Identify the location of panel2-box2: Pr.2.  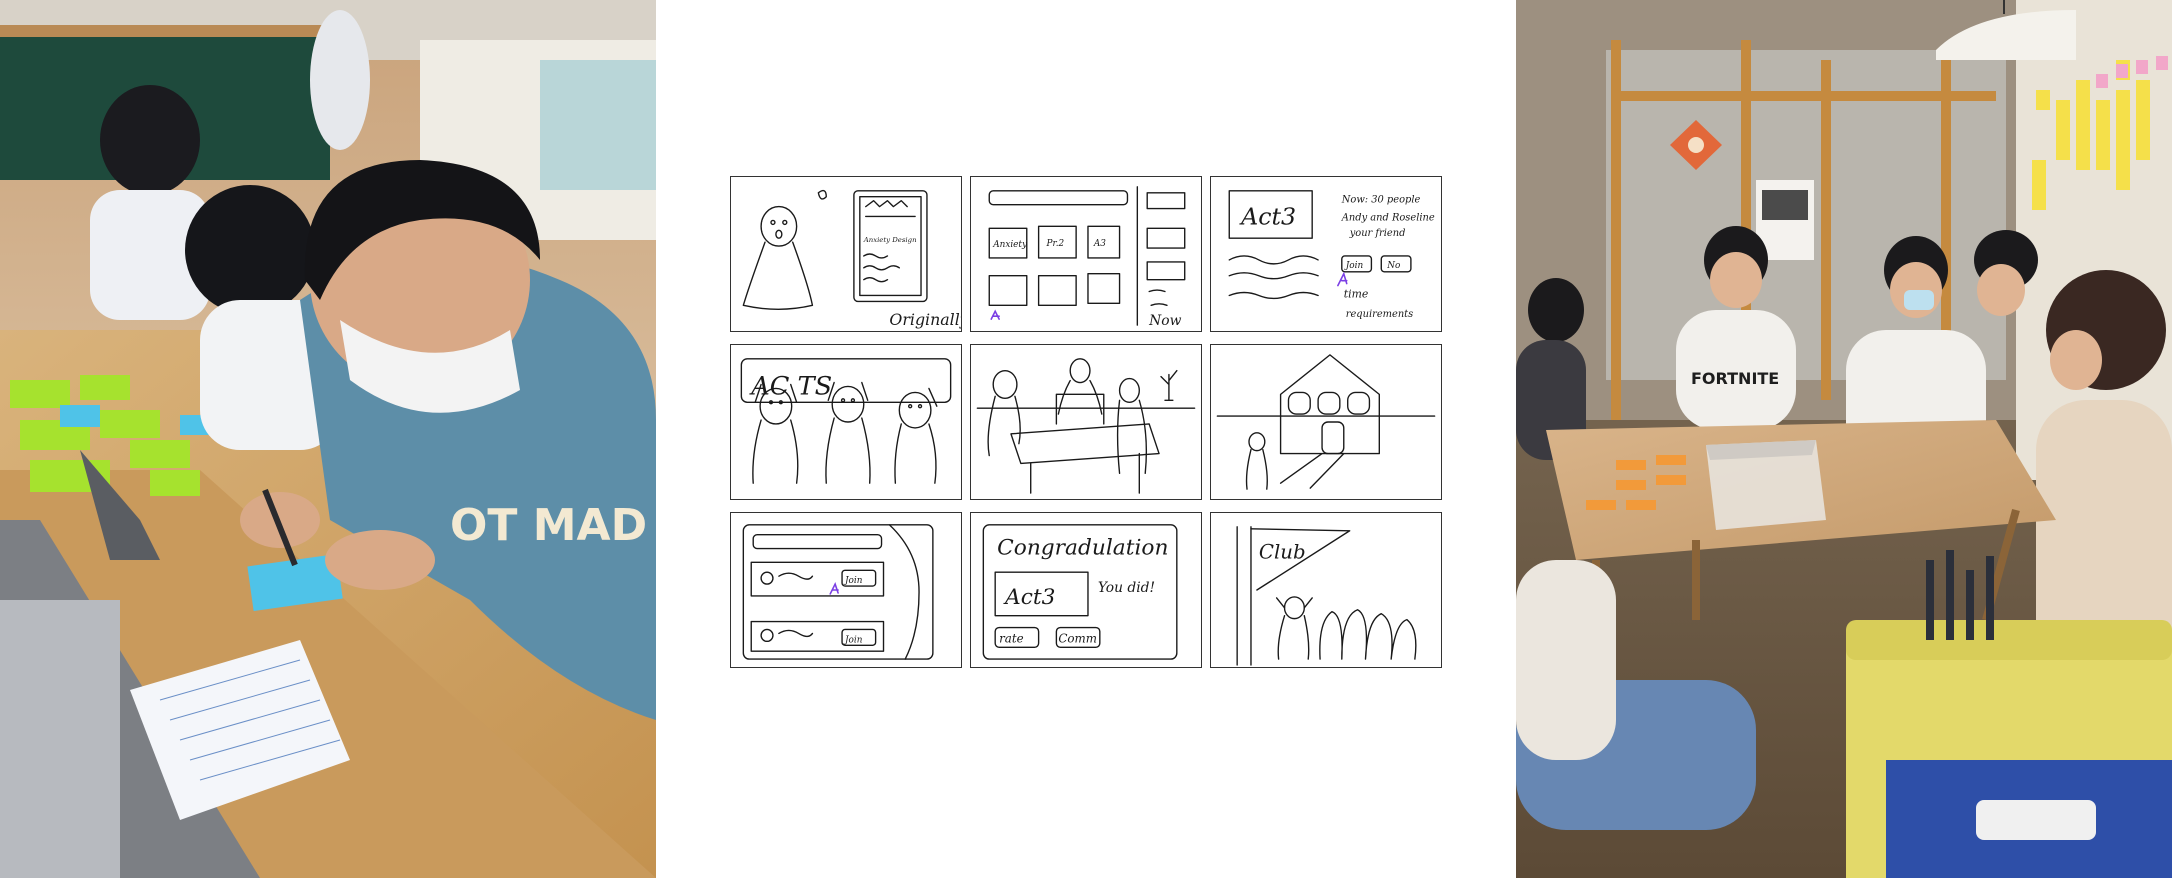
(1055, 244).